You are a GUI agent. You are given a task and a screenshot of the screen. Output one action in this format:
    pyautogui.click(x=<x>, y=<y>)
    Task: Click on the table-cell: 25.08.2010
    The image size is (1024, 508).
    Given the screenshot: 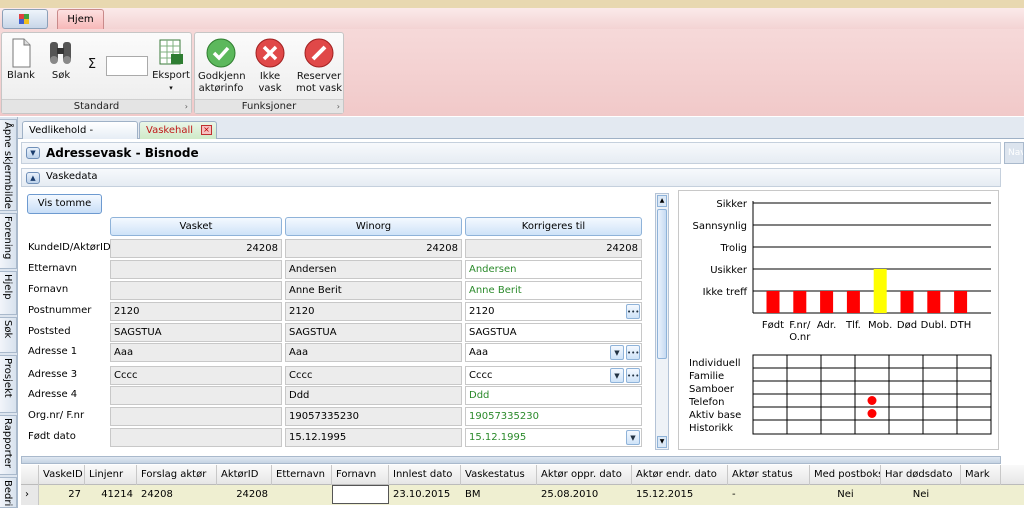 What is the action you would take?
    pyautogui.click(x=584, y=495)
    